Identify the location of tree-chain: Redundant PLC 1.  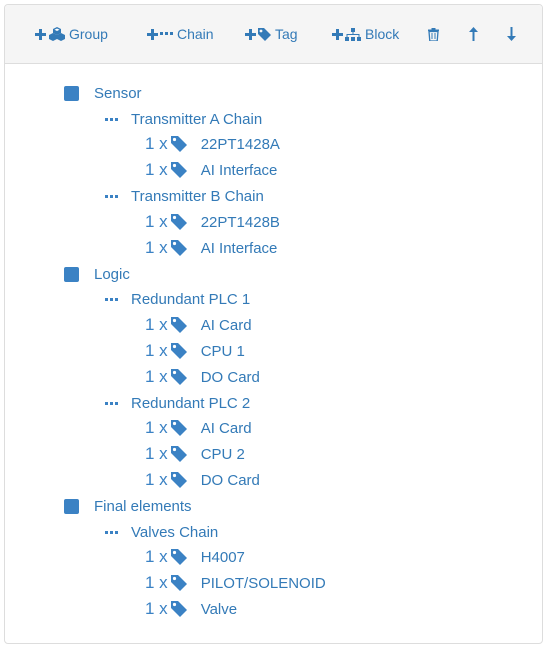
(177, 299).